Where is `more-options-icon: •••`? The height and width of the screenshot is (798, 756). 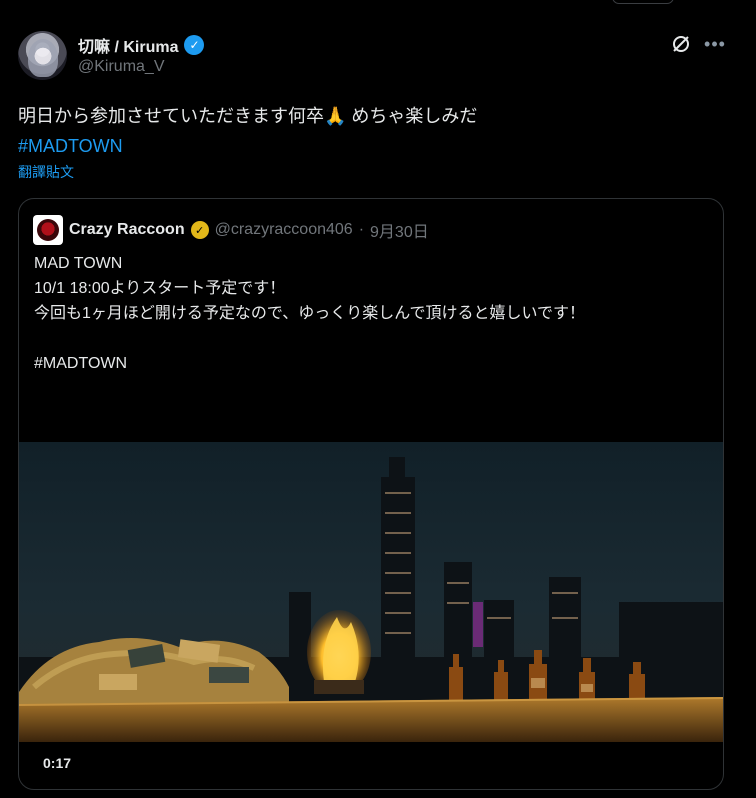
more-options-icon: ••• is located at coordinates (715, 44).